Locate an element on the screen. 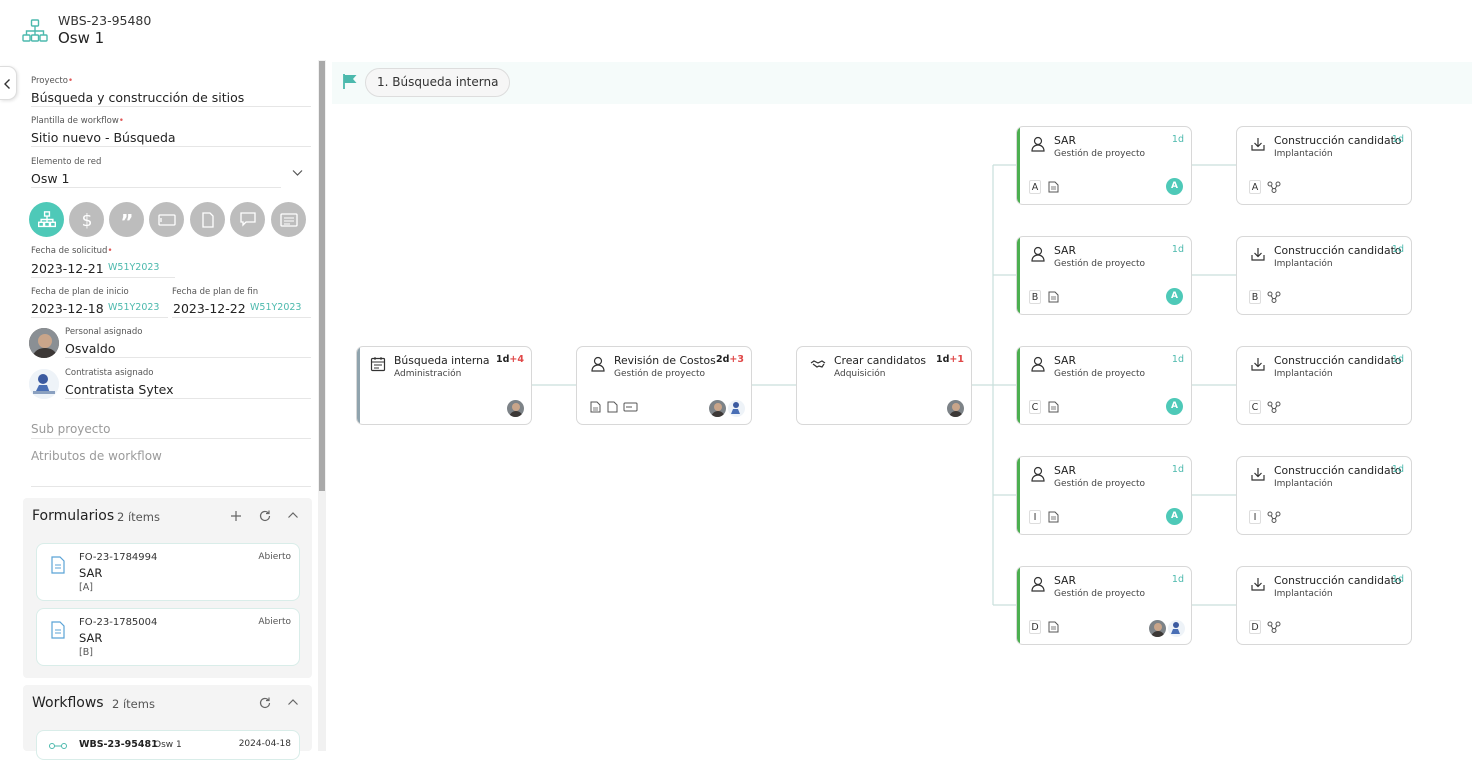 The image size is (1472, 760). task-node-construccion: Construcción candidato Implantación 1d B is located at coordinates (1324, 275).